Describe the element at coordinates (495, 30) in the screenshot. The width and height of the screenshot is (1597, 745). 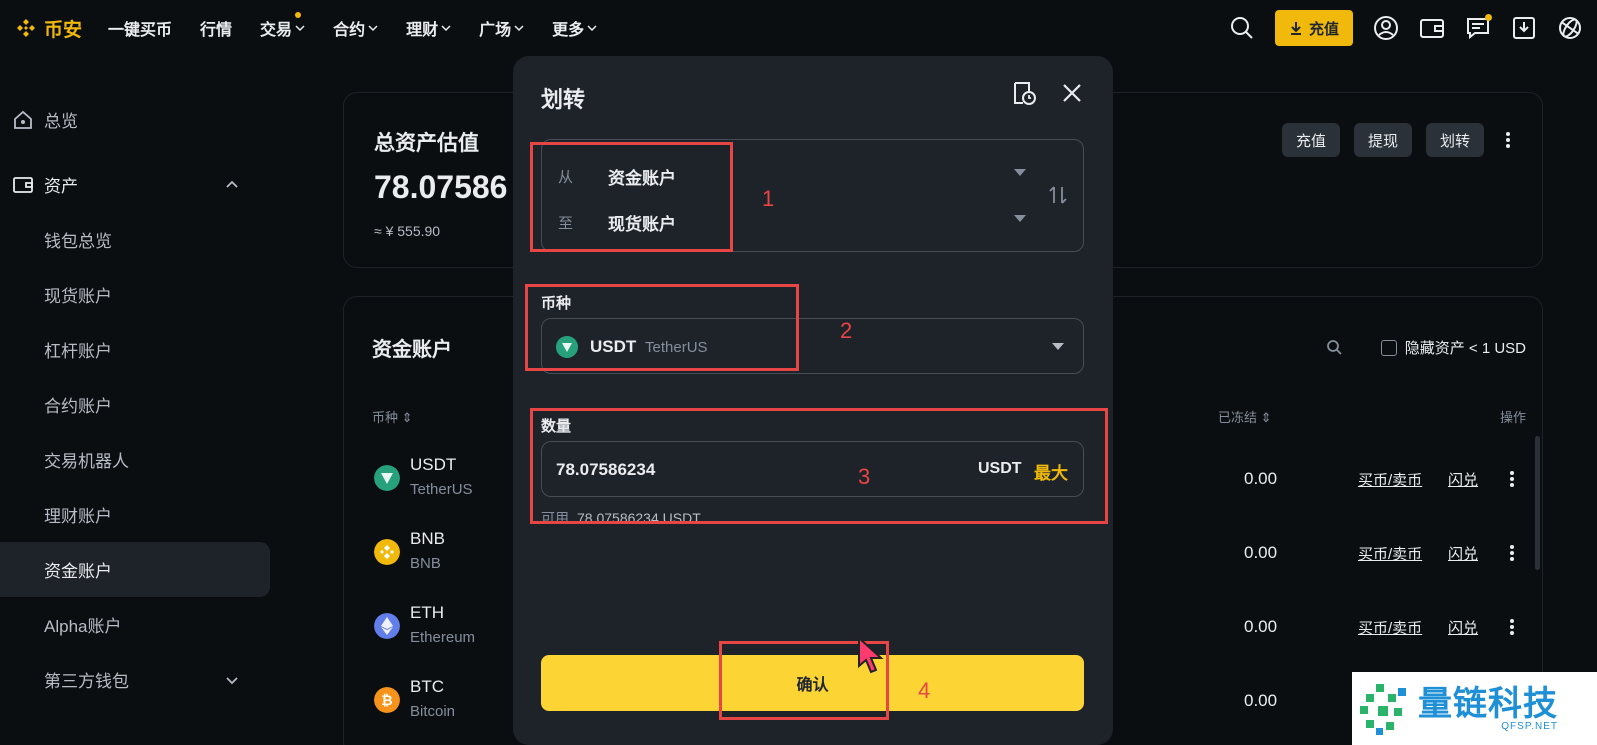
I see `nav-label: 广场` at that location.